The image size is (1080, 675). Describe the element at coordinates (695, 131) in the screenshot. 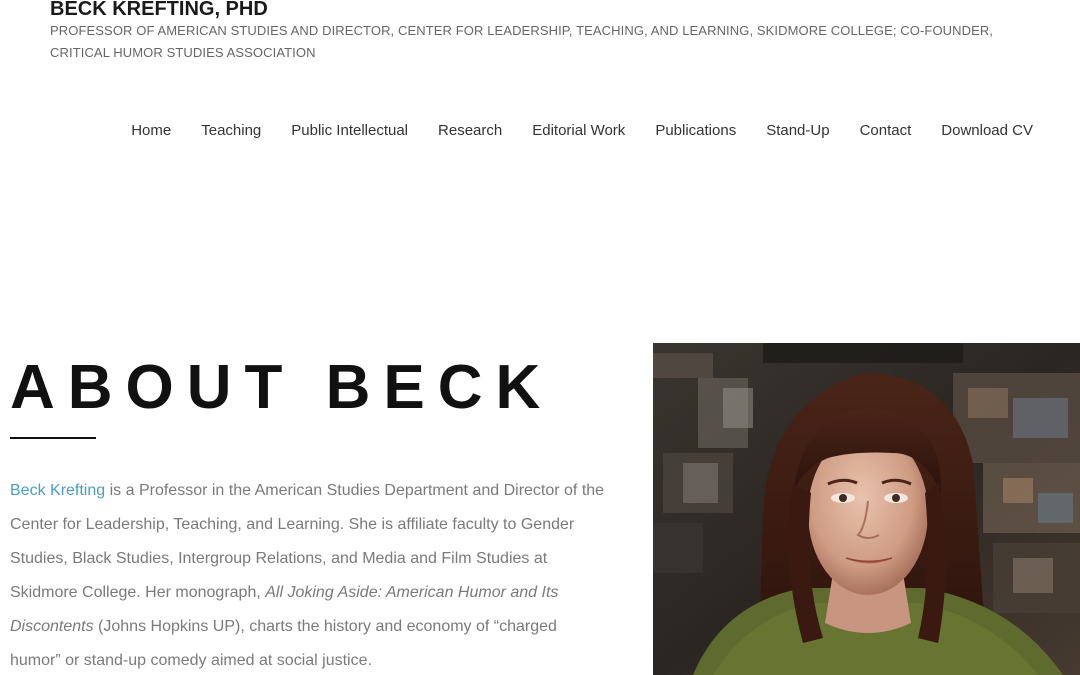

I see `nav-item-publications: Publications` at that location.